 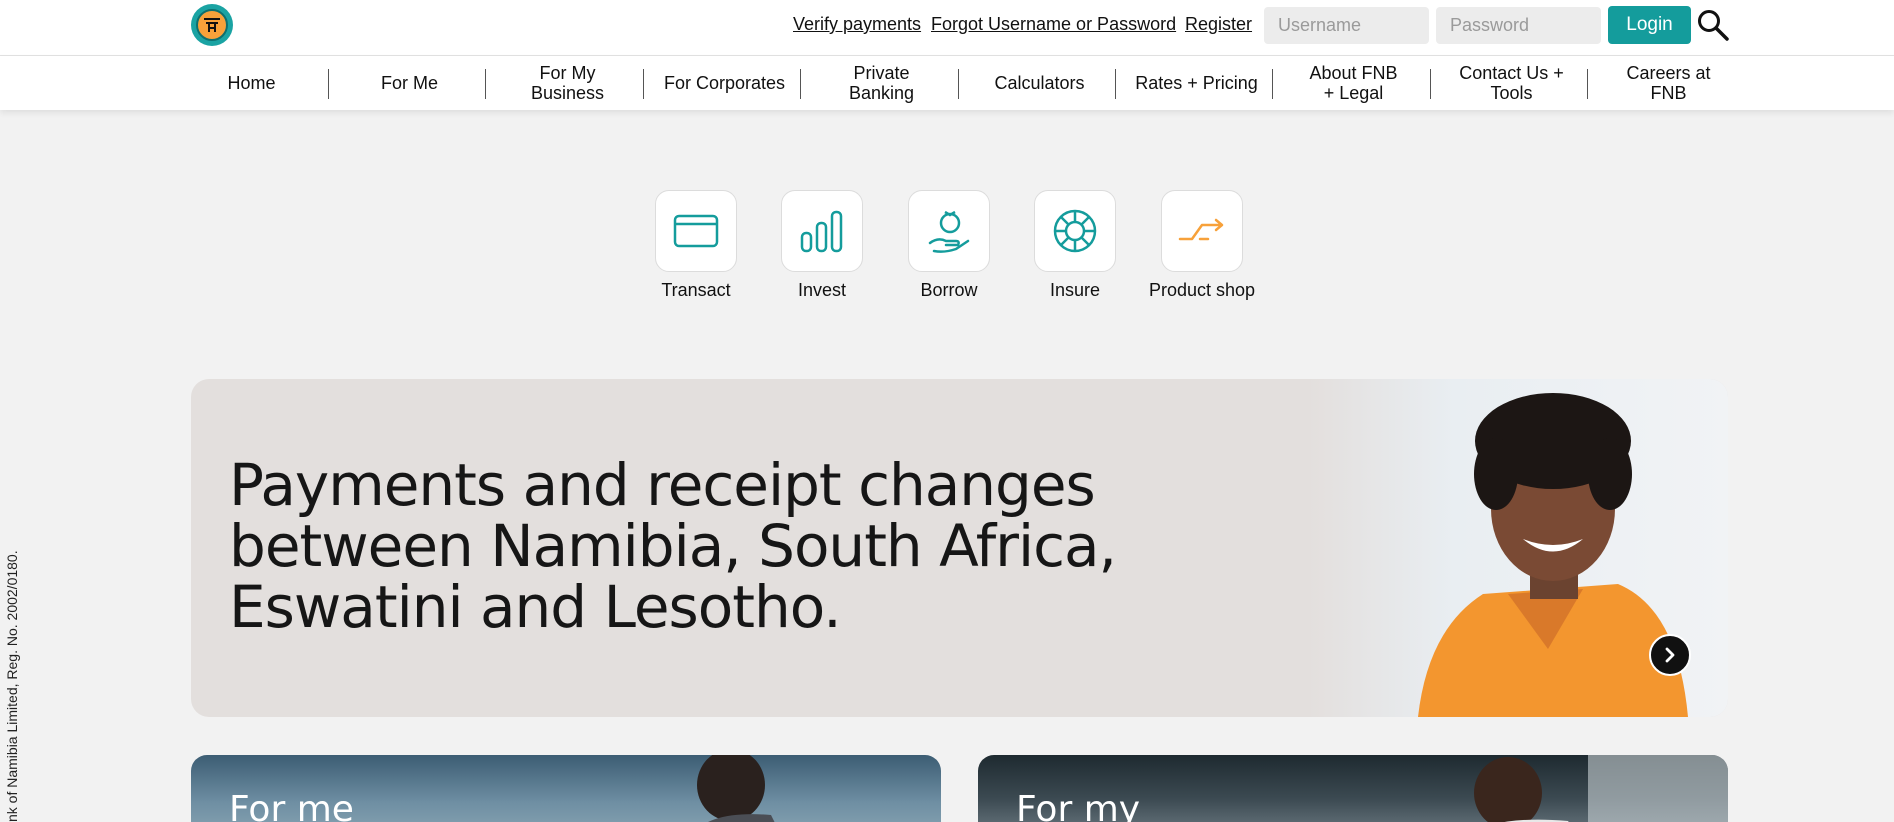 What do you see at coordinates (1196, 83) in the screenshot?
I see `nav-rates-pricing: Rates + Pricing` at bounding box center [1196, 83].